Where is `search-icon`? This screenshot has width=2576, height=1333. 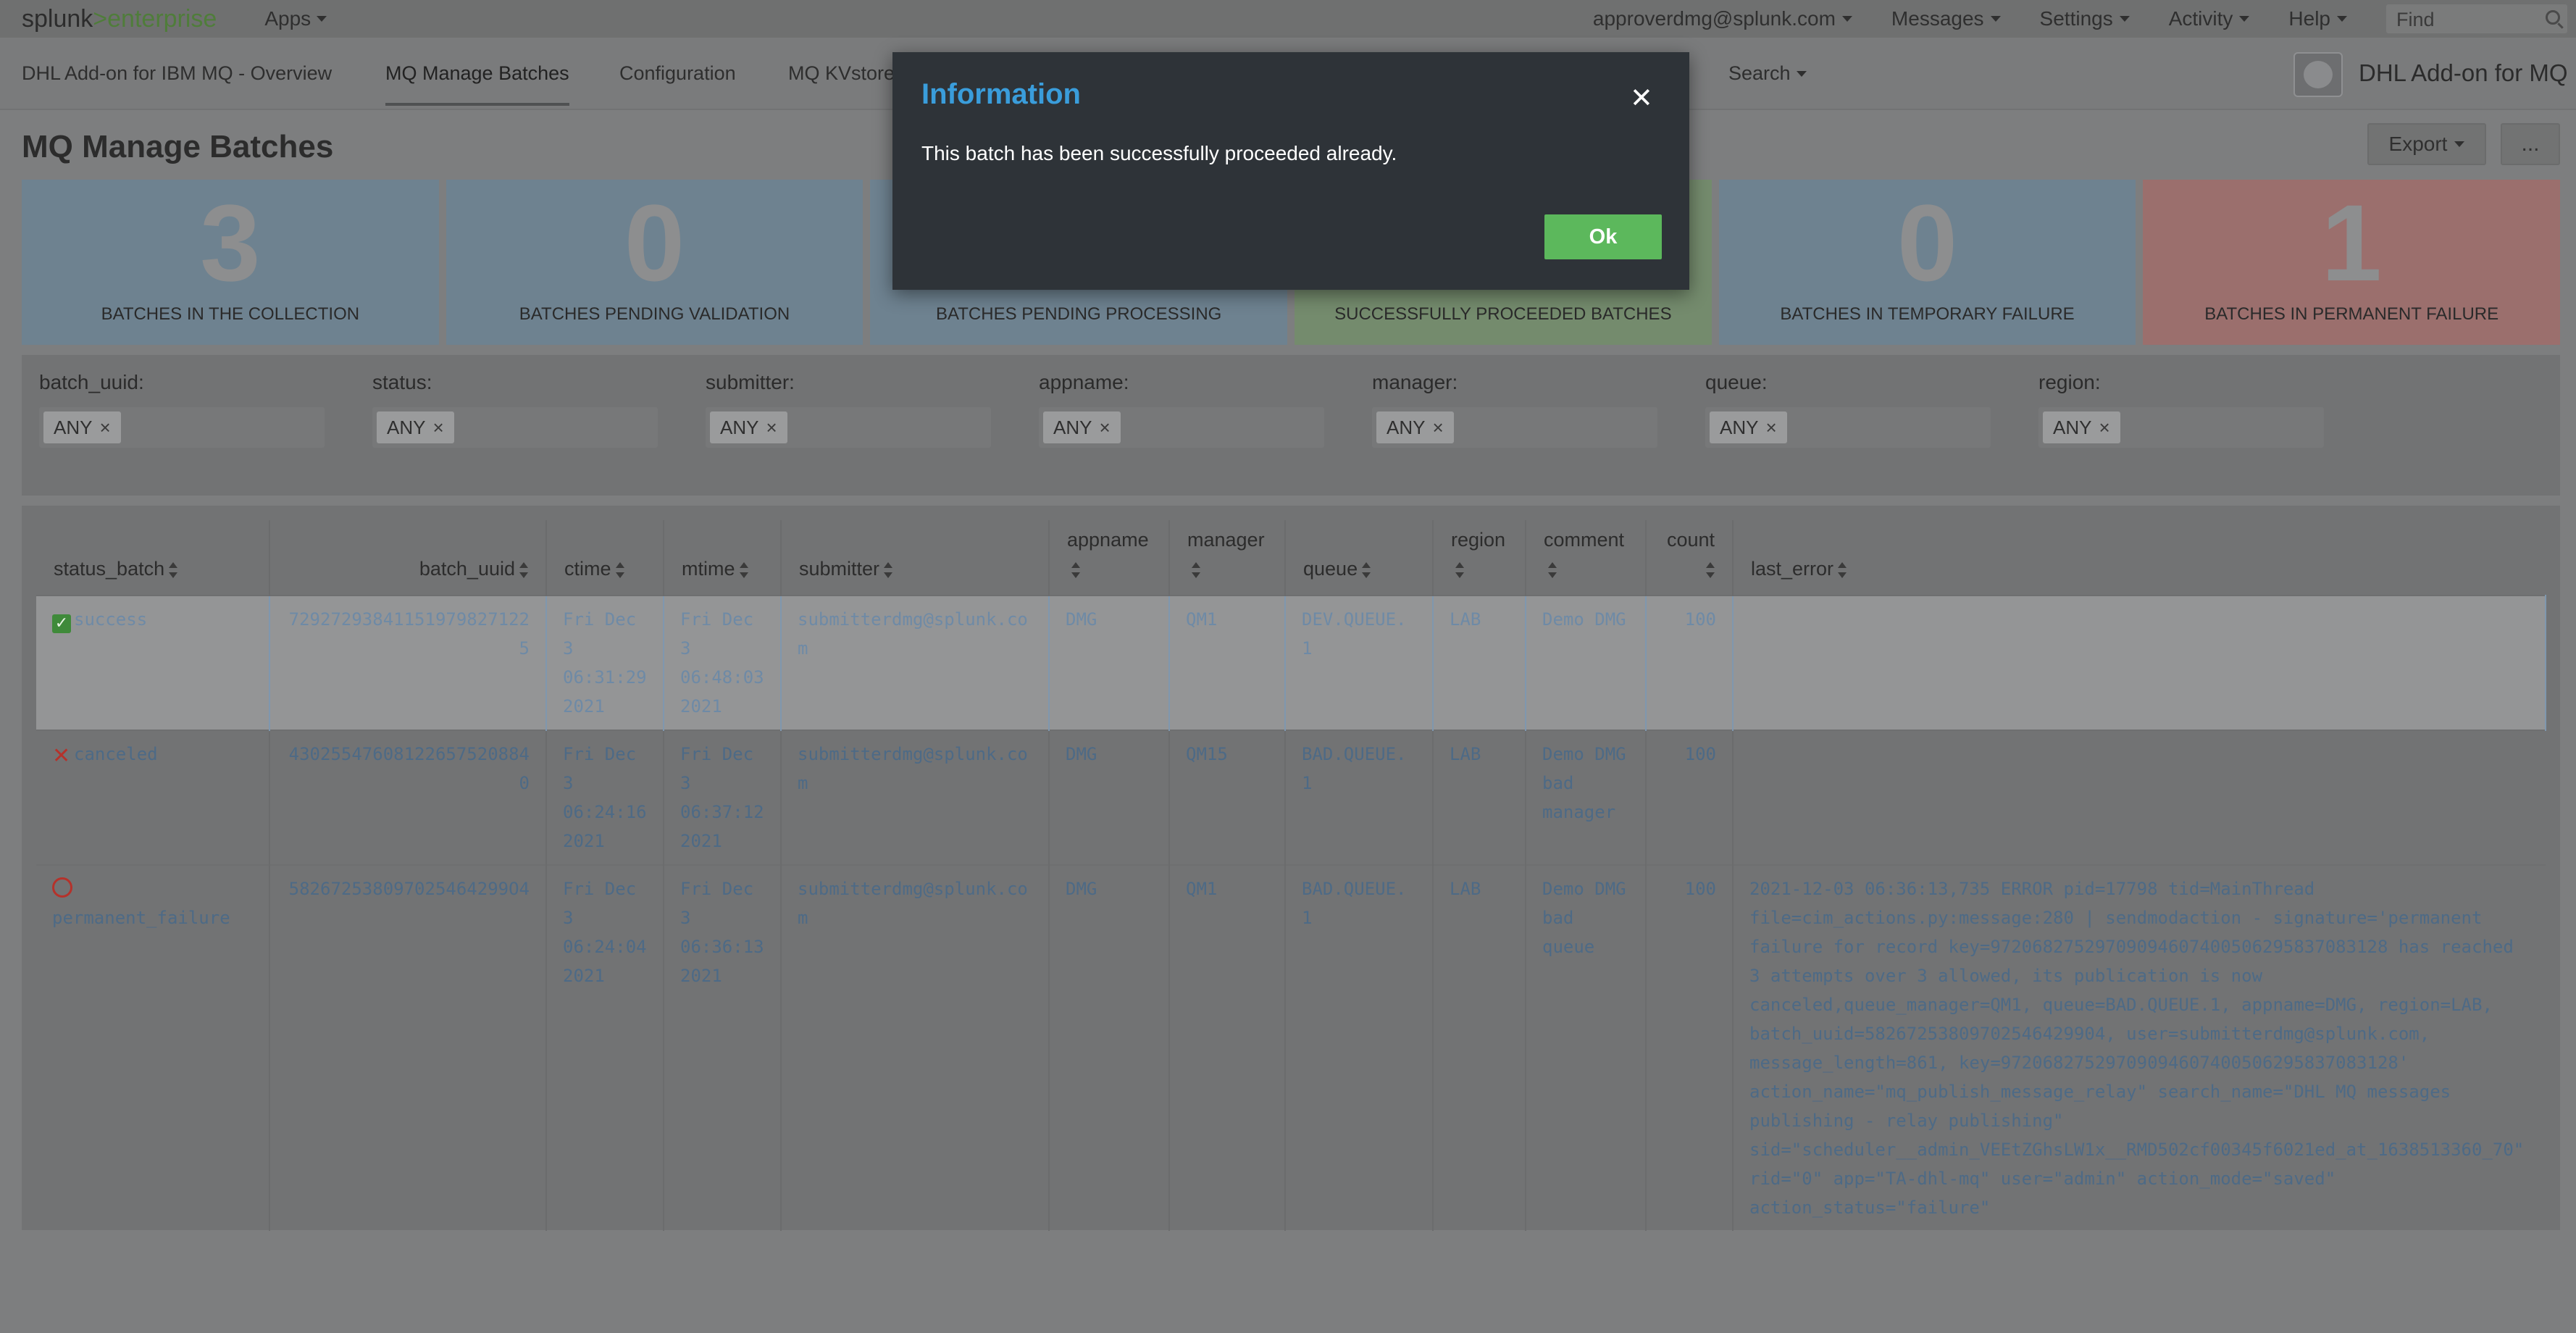
search-icon is located at coordinates (2553, 17).